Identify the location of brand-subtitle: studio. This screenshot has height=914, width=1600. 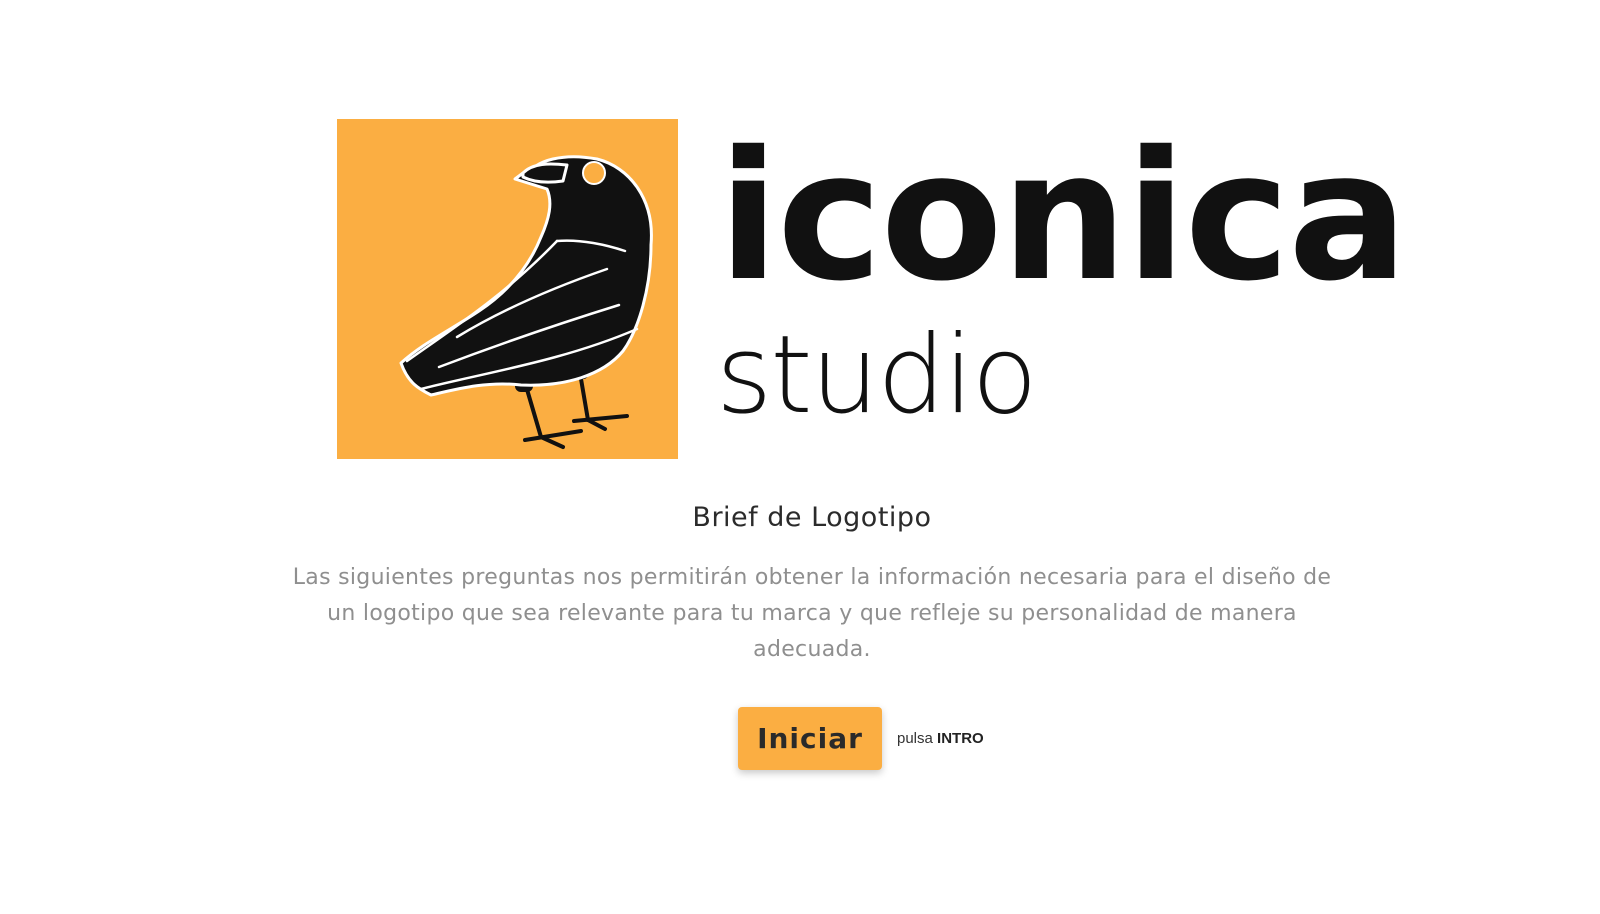
(877, 375).